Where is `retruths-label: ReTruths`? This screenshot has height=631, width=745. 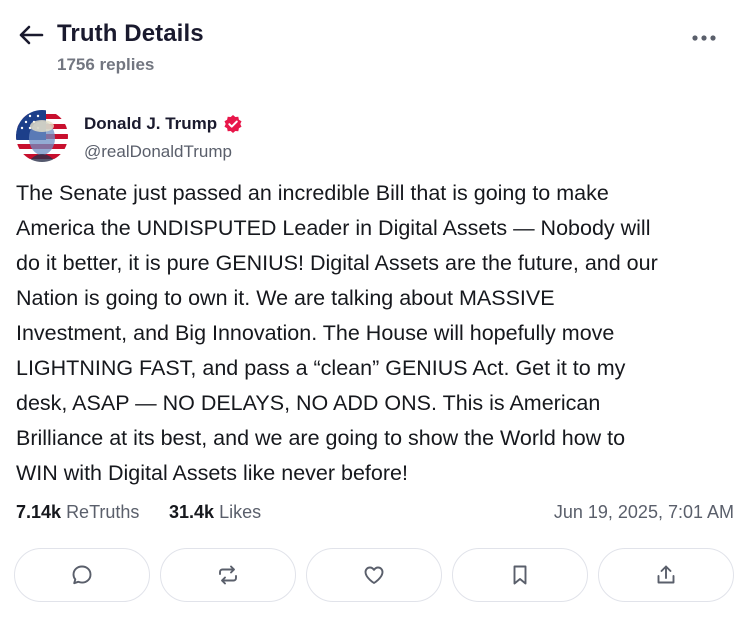
retruths-label: ReTruths is located at coordinates (103, 512).